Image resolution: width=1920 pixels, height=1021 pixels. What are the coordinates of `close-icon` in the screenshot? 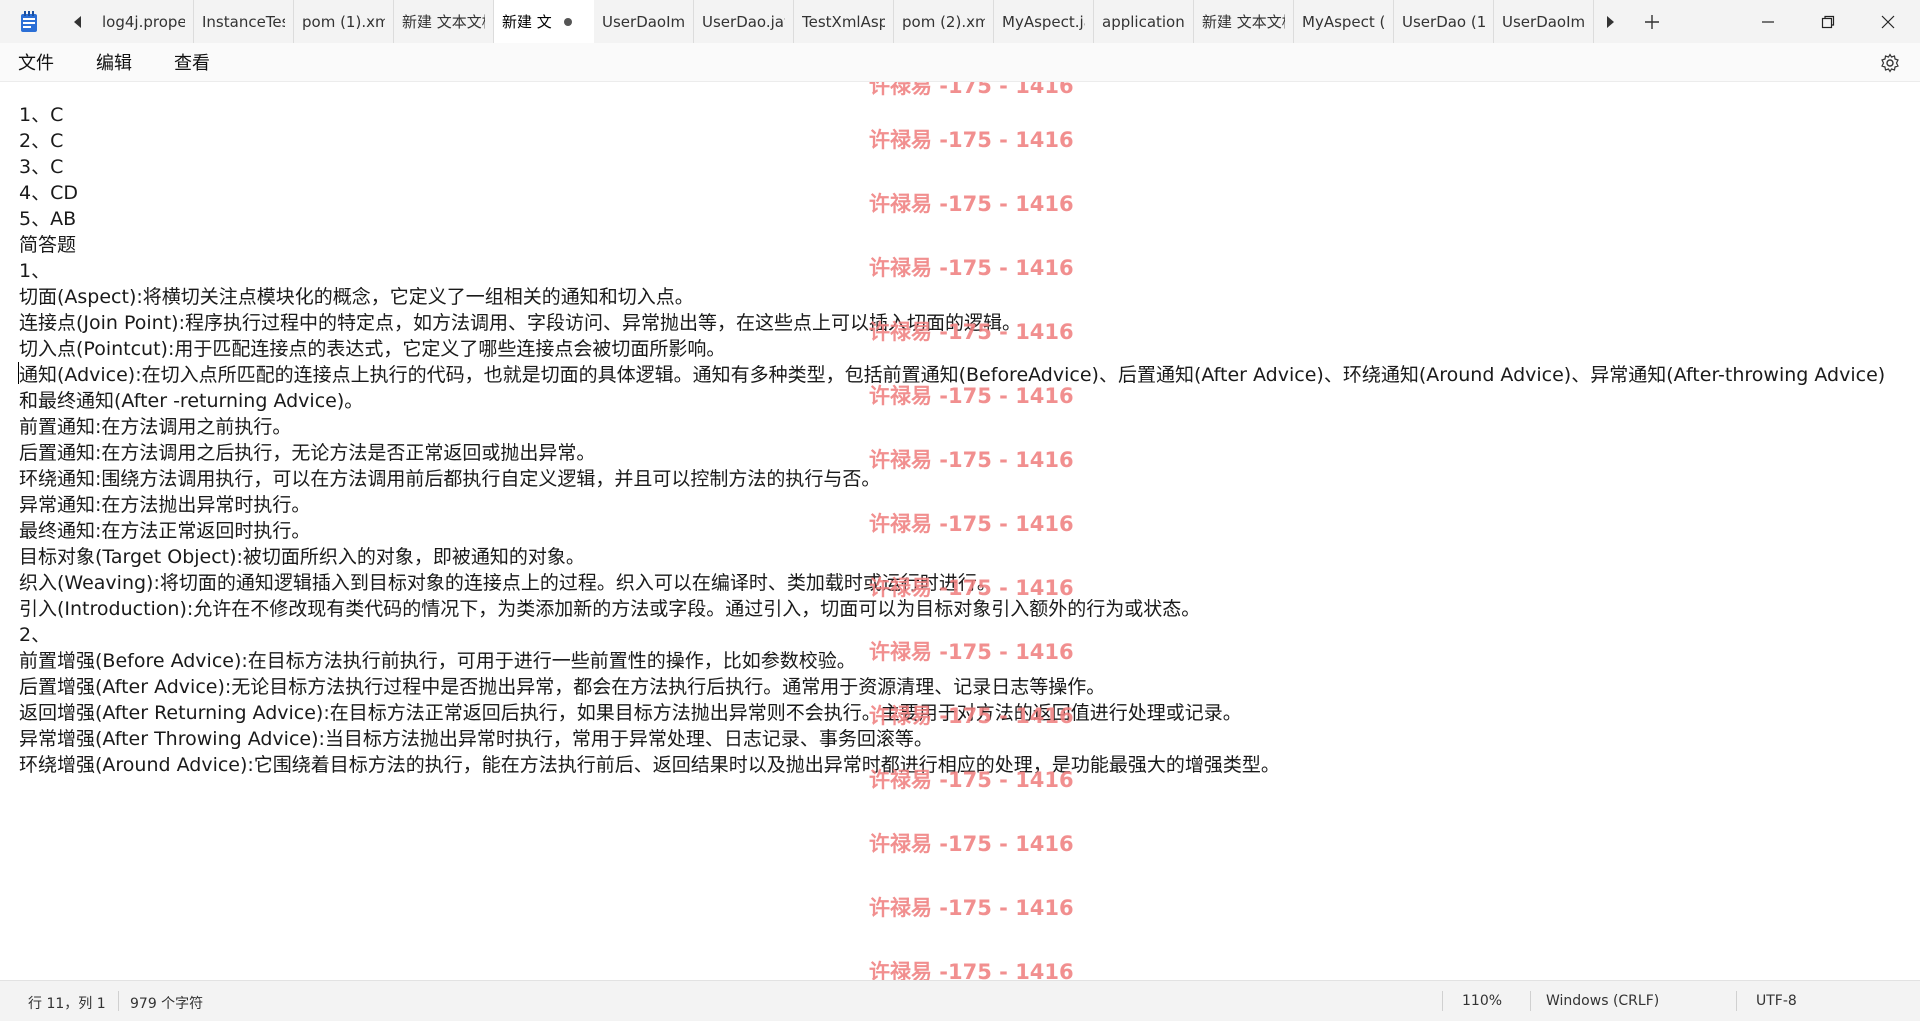 It's located at (1888, 21).